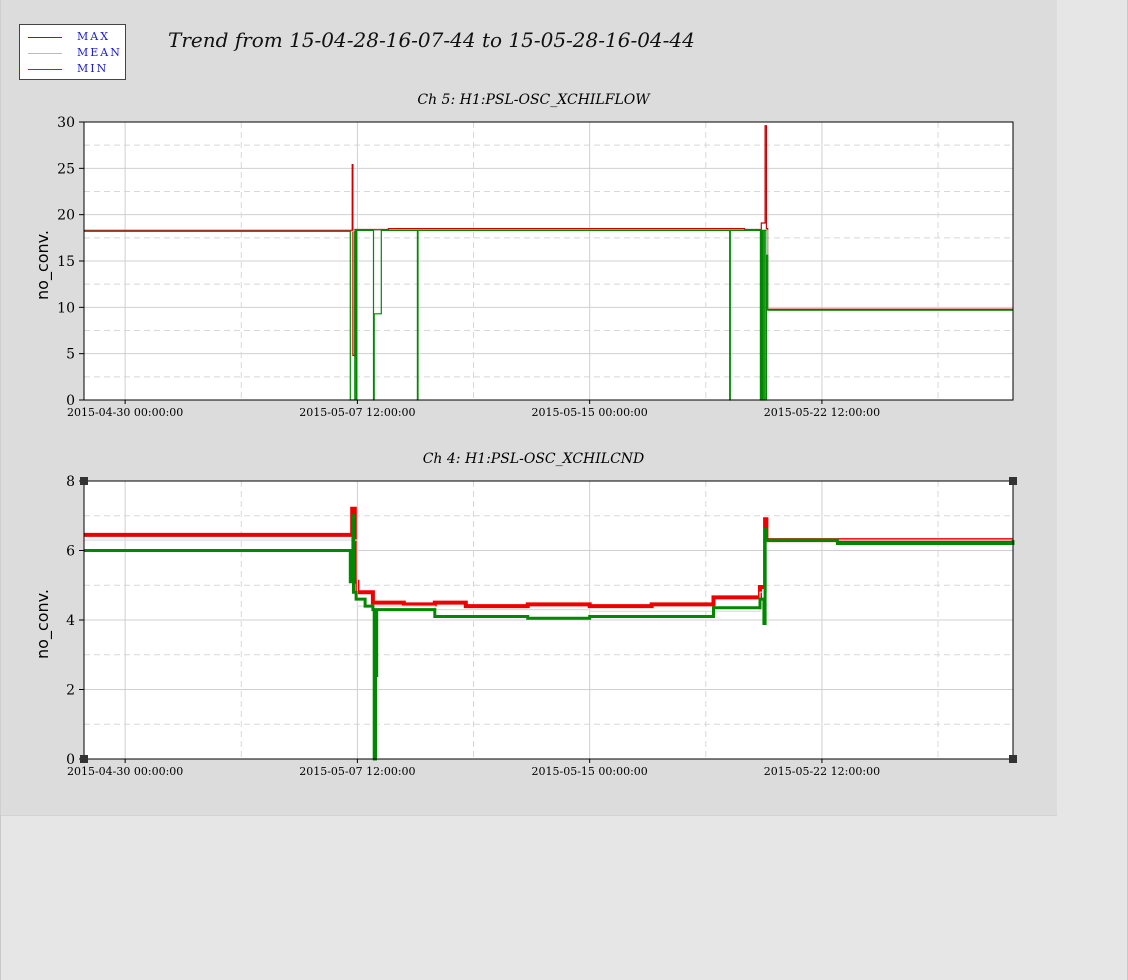 Image resolution: width=1128 pixels, height=980 pixels. Describe the element at coordinates (70, 552) in the screenshot. I see `y-tick-label: 6` at that location.